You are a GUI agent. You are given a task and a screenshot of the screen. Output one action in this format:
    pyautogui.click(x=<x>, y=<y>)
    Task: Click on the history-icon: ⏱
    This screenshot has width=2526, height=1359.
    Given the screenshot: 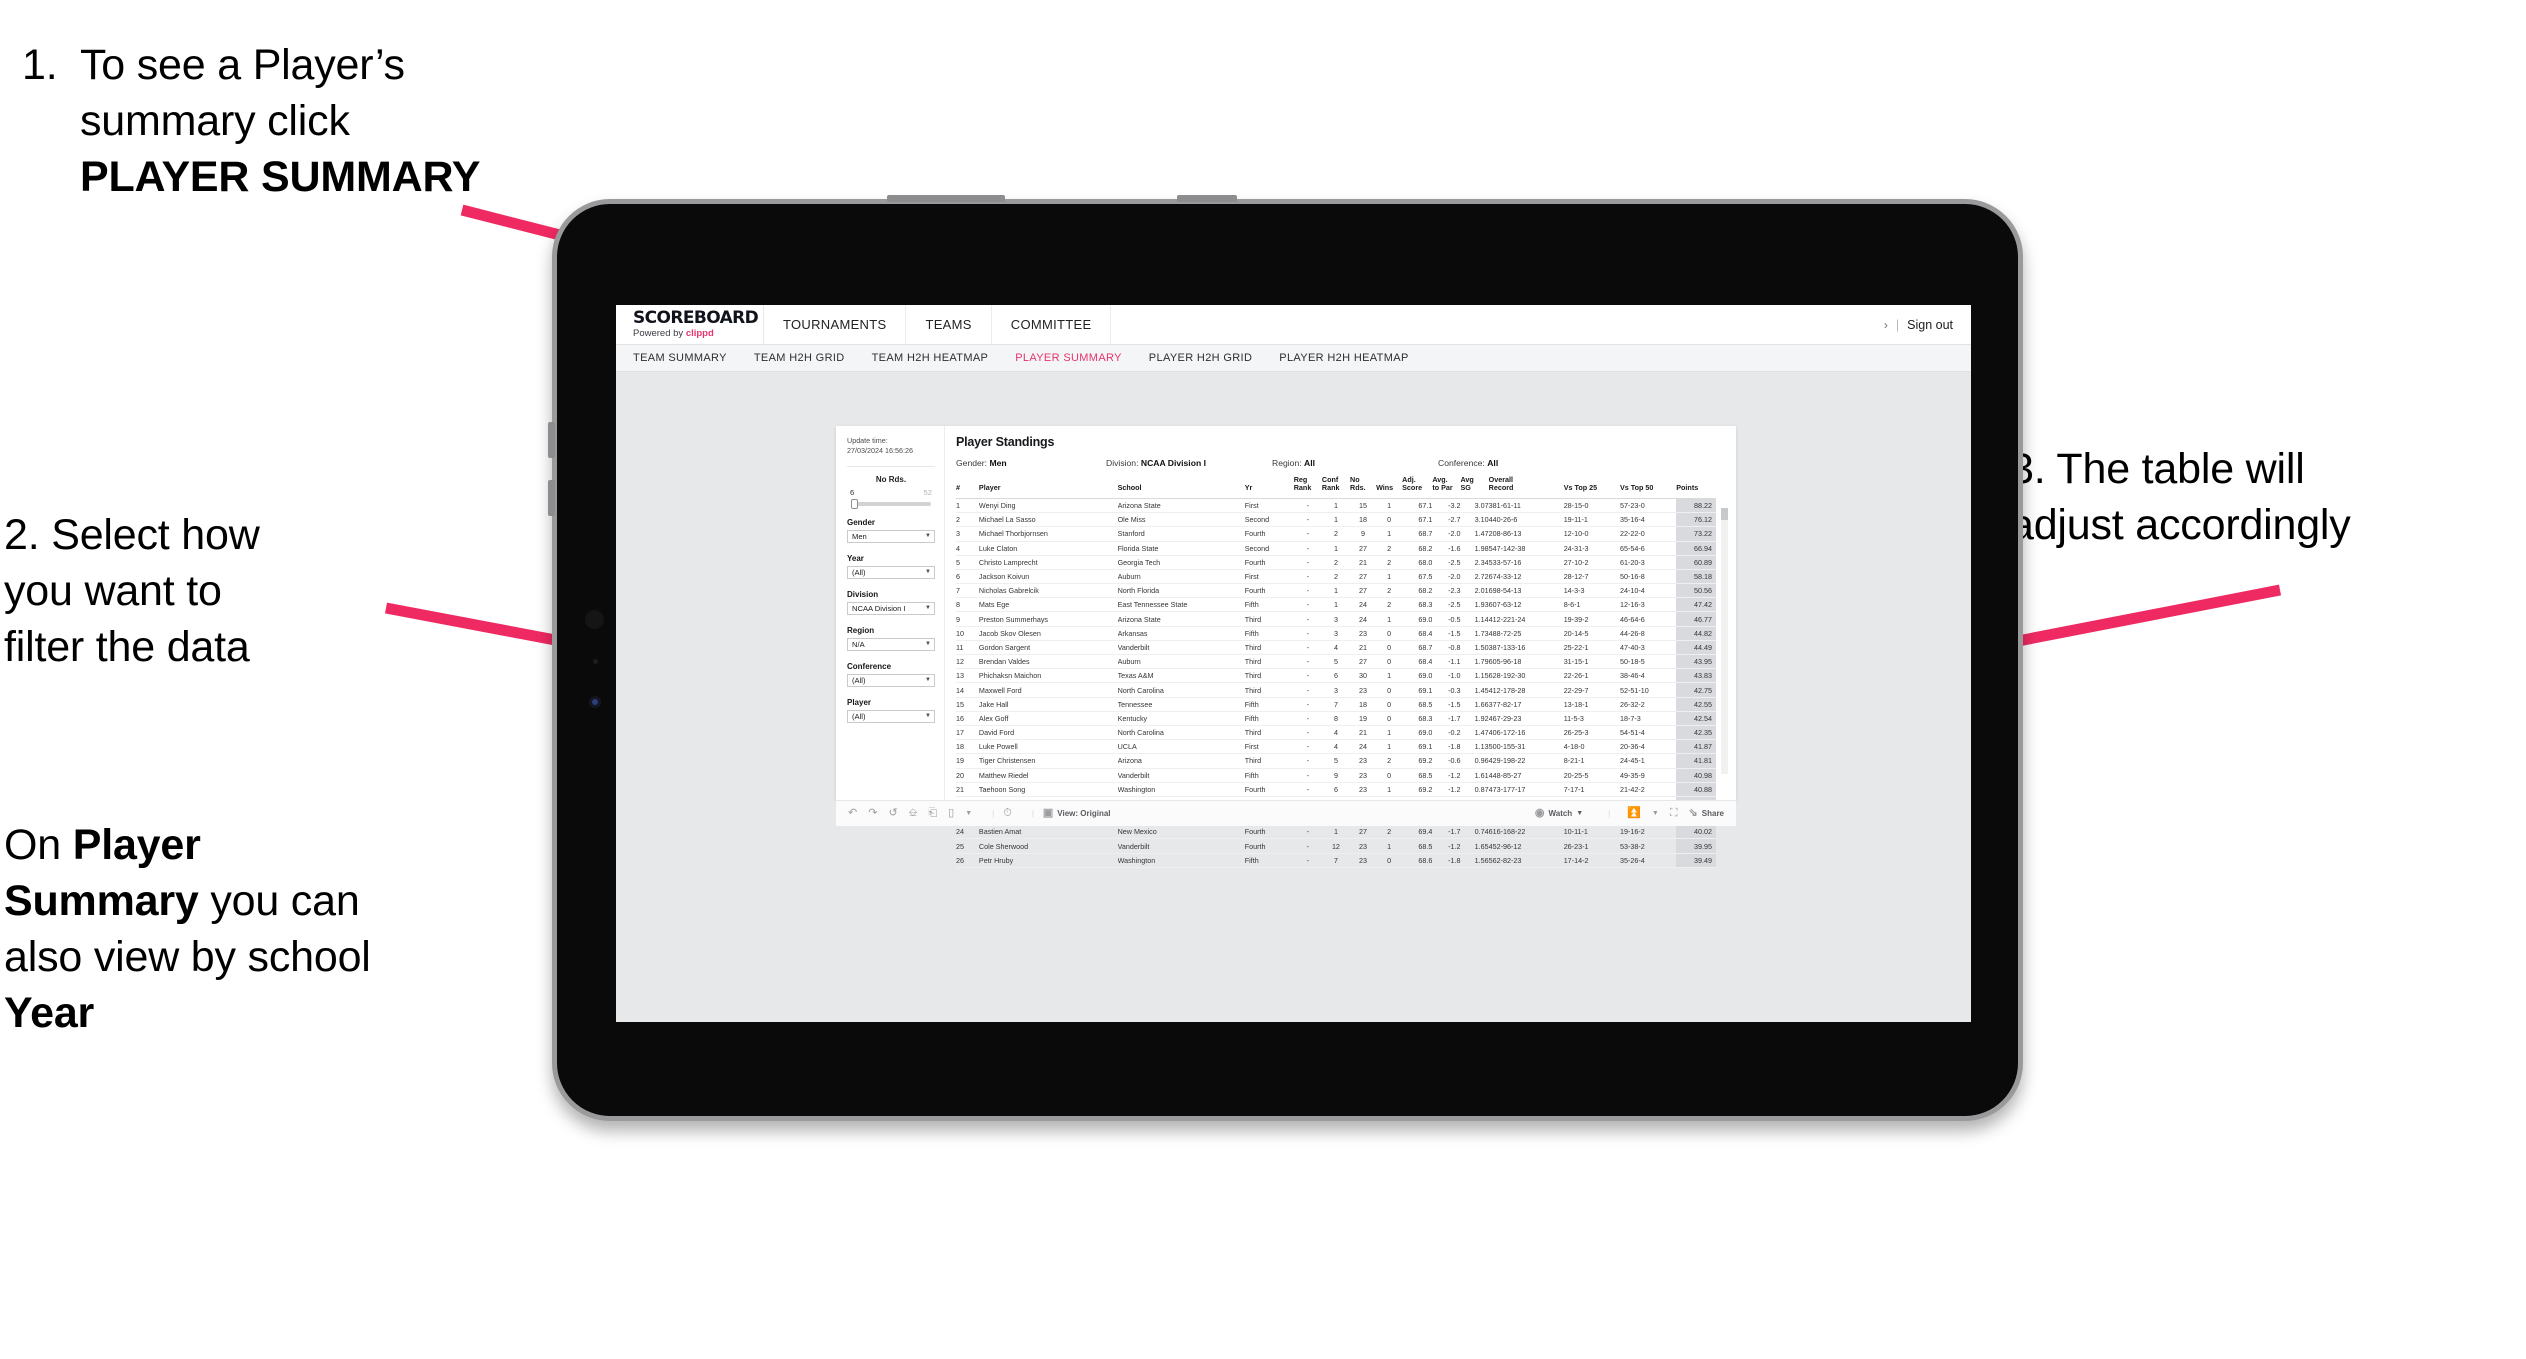 What is the action you would take?
    pyautogui.click(x=1007, y=813)
    